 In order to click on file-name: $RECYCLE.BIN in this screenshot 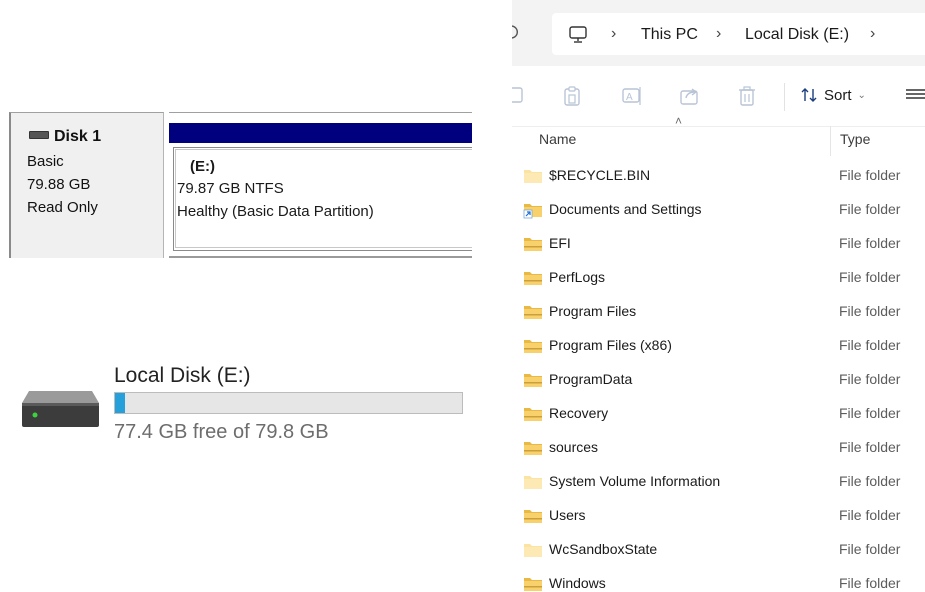, I will do `click(600, 175)`.